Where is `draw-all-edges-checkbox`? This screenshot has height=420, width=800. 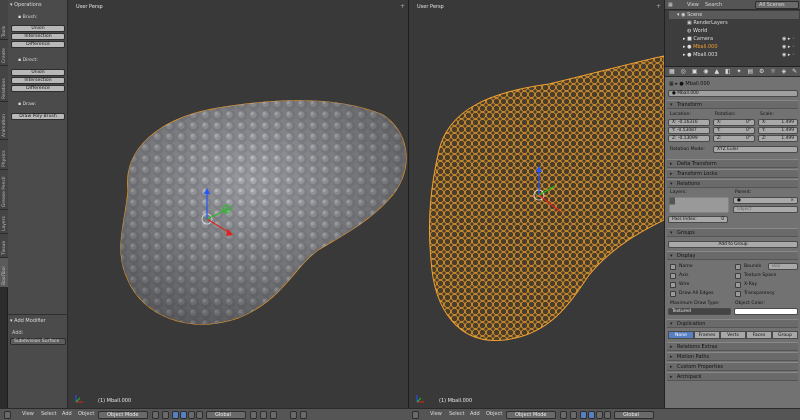
draw-all-edges-checkbox is located at coordinates (673, 294).